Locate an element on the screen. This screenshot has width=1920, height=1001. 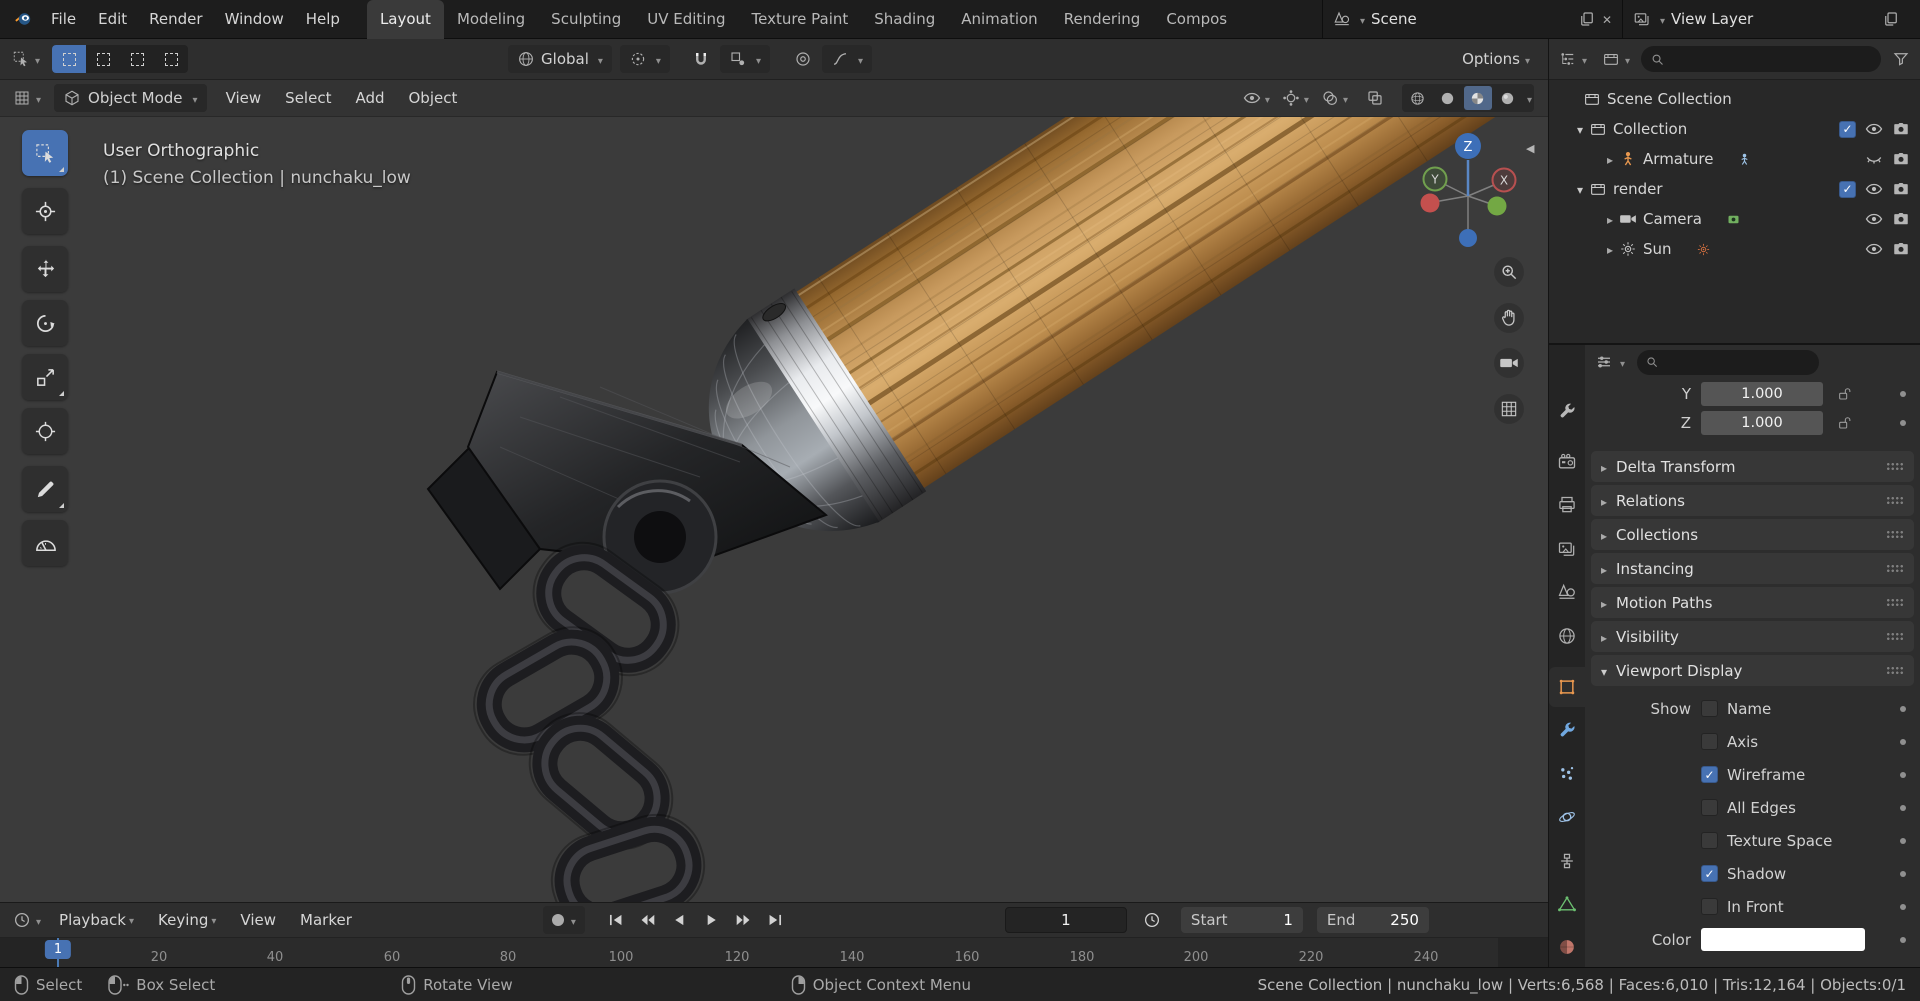
tab-tool is located at coordinates (1567, 410).